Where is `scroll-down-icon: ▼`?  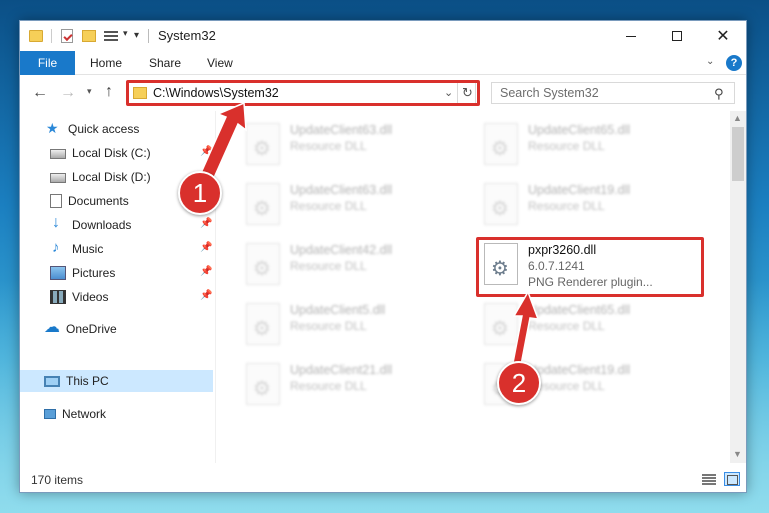 scroll-down-icon: ▼ is located at coordinates (737, 454).